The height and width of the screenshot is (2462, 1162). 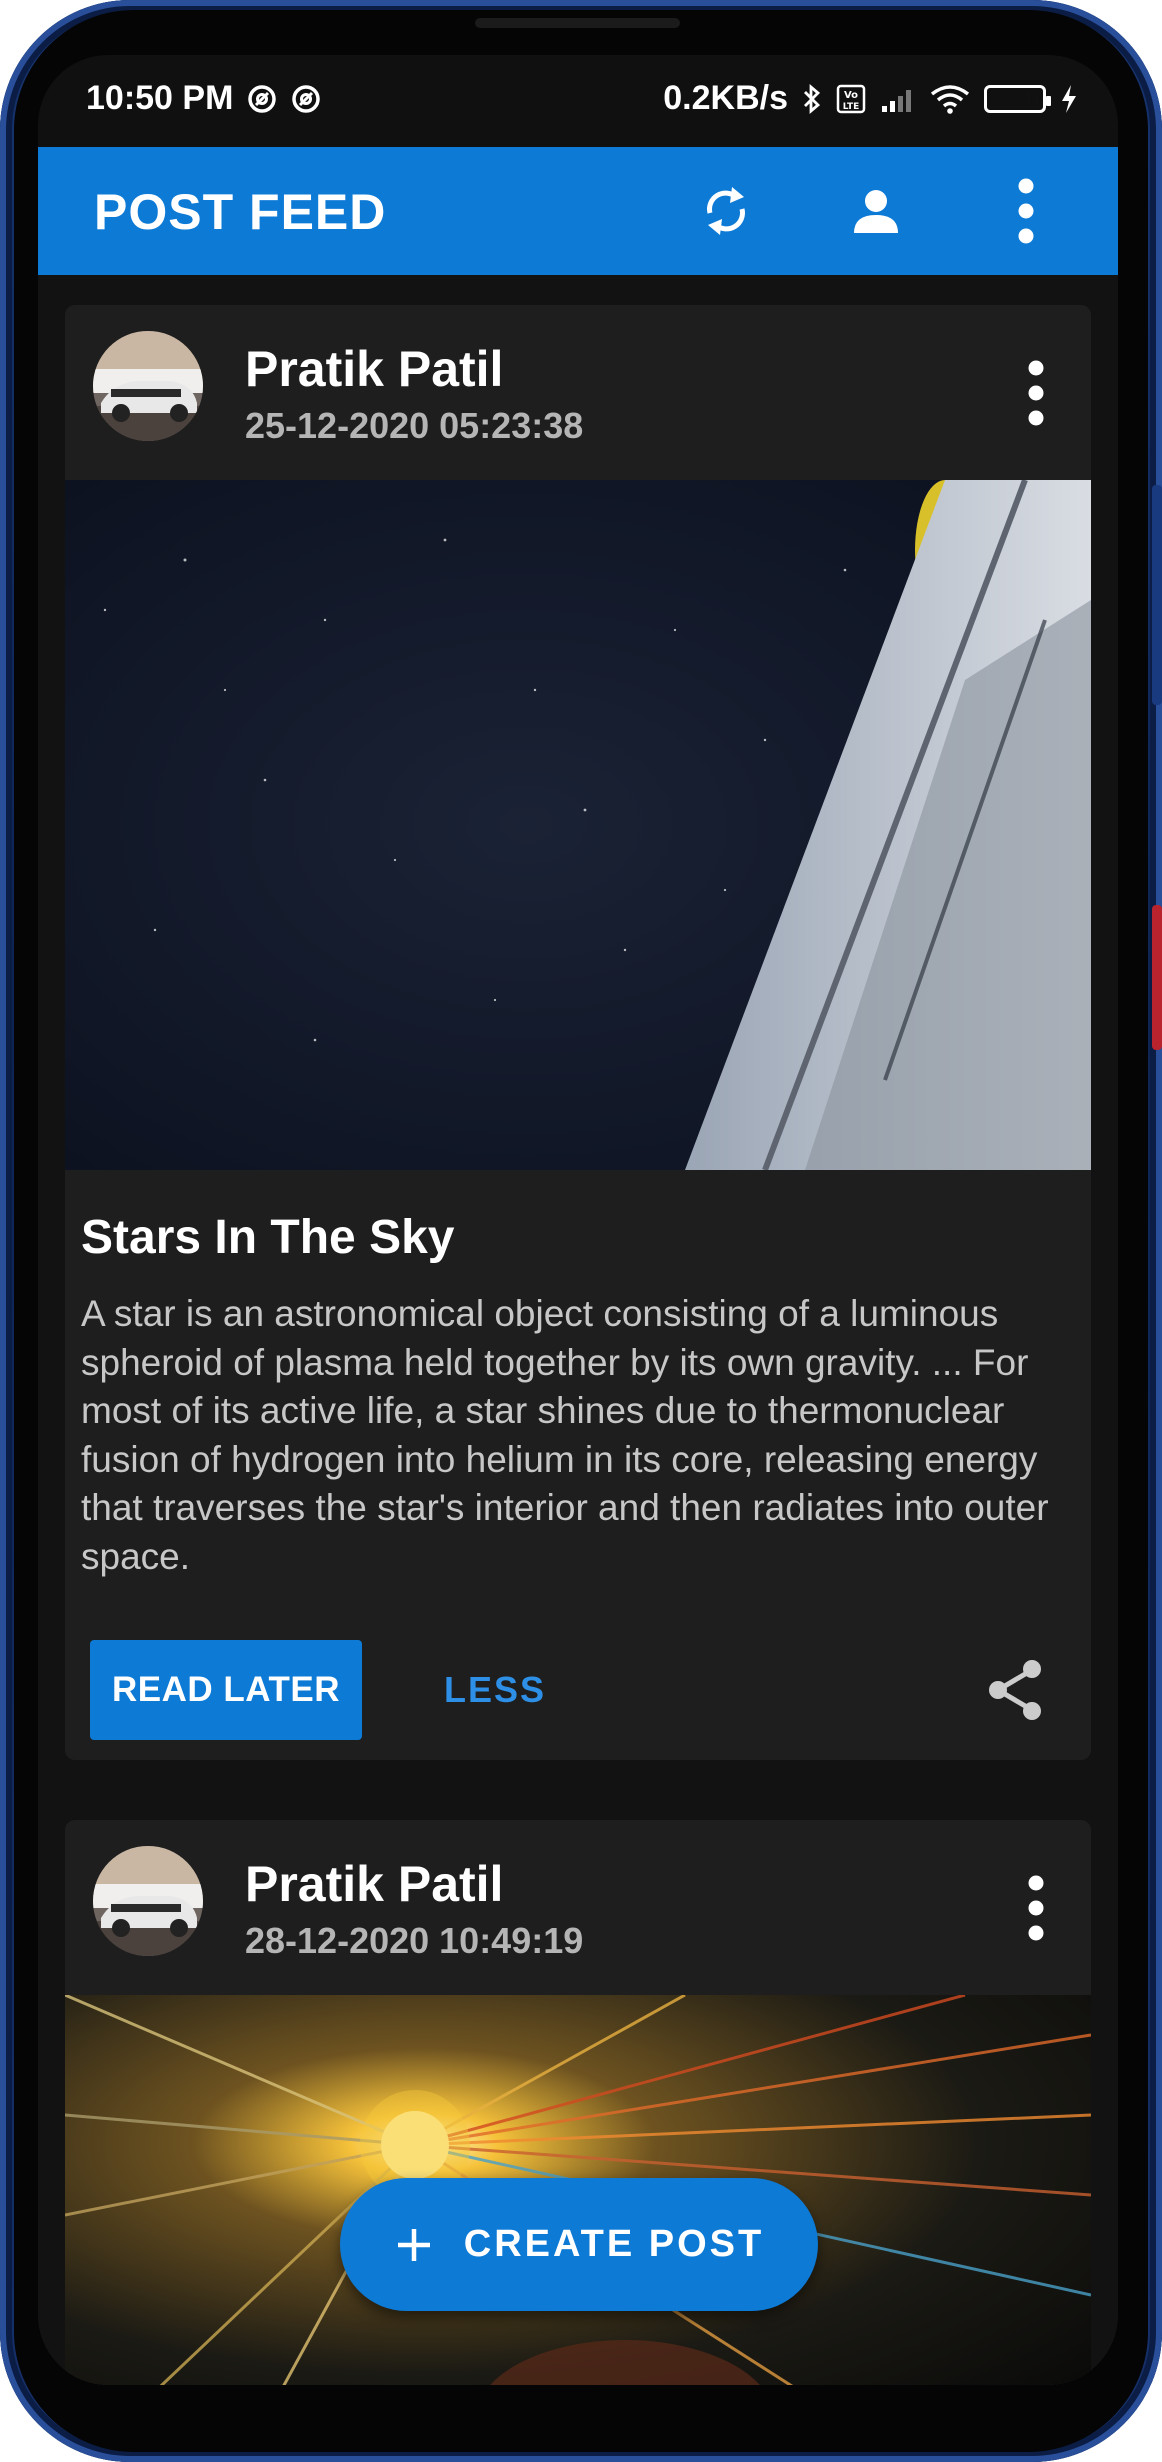 What do you see at coordinates (160, 98) in the screenshot?
I see `status-time: 10:50 PM` at bounding box center [160, 98].